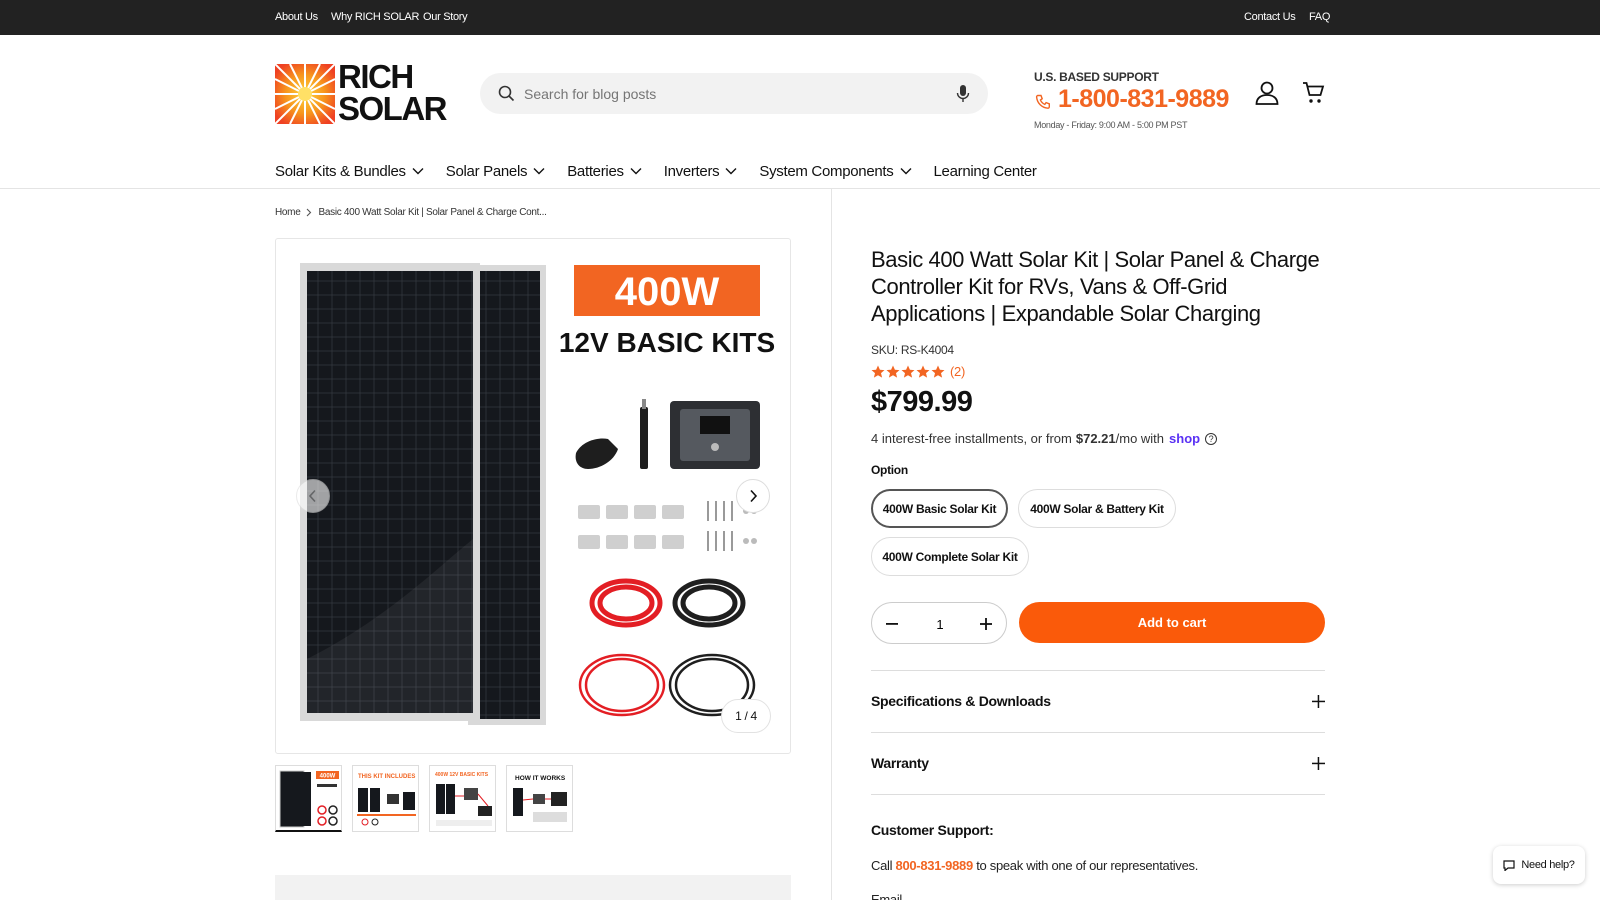 Image resolution: width=1600 pixels, height=900 pixels. I want to click on thumbnail-image: 400W 12V BASIC KITS, so click(463, 799).